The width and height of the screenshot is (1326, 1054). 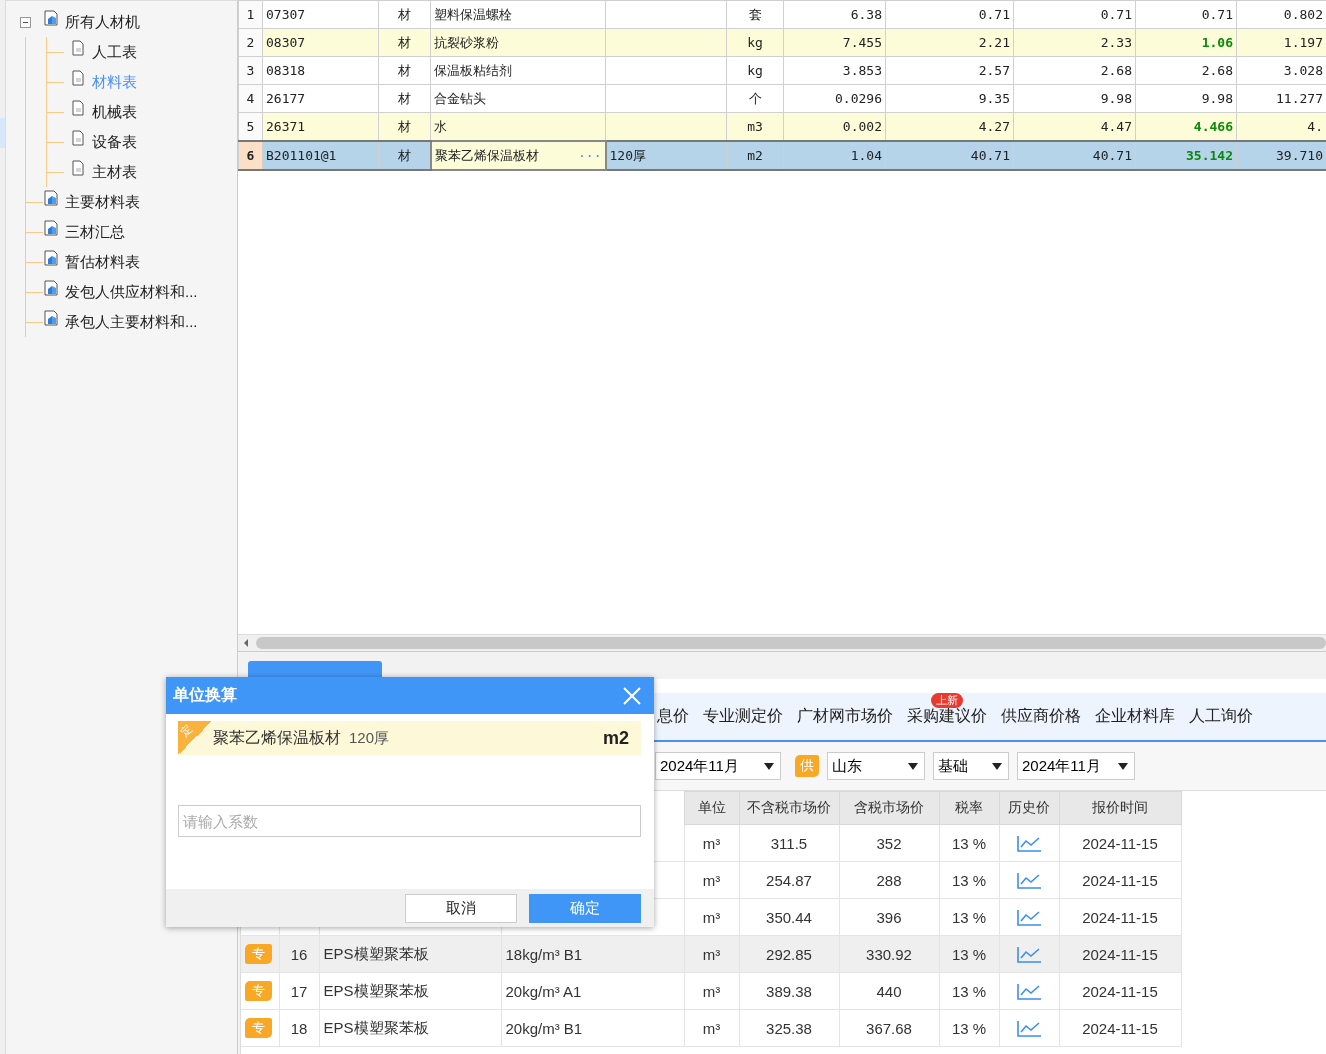 What do you see at coordinates (102, 262) in the screenshot?
I see `tree-item: 暂估材料表` at bounding box center [102, 262].